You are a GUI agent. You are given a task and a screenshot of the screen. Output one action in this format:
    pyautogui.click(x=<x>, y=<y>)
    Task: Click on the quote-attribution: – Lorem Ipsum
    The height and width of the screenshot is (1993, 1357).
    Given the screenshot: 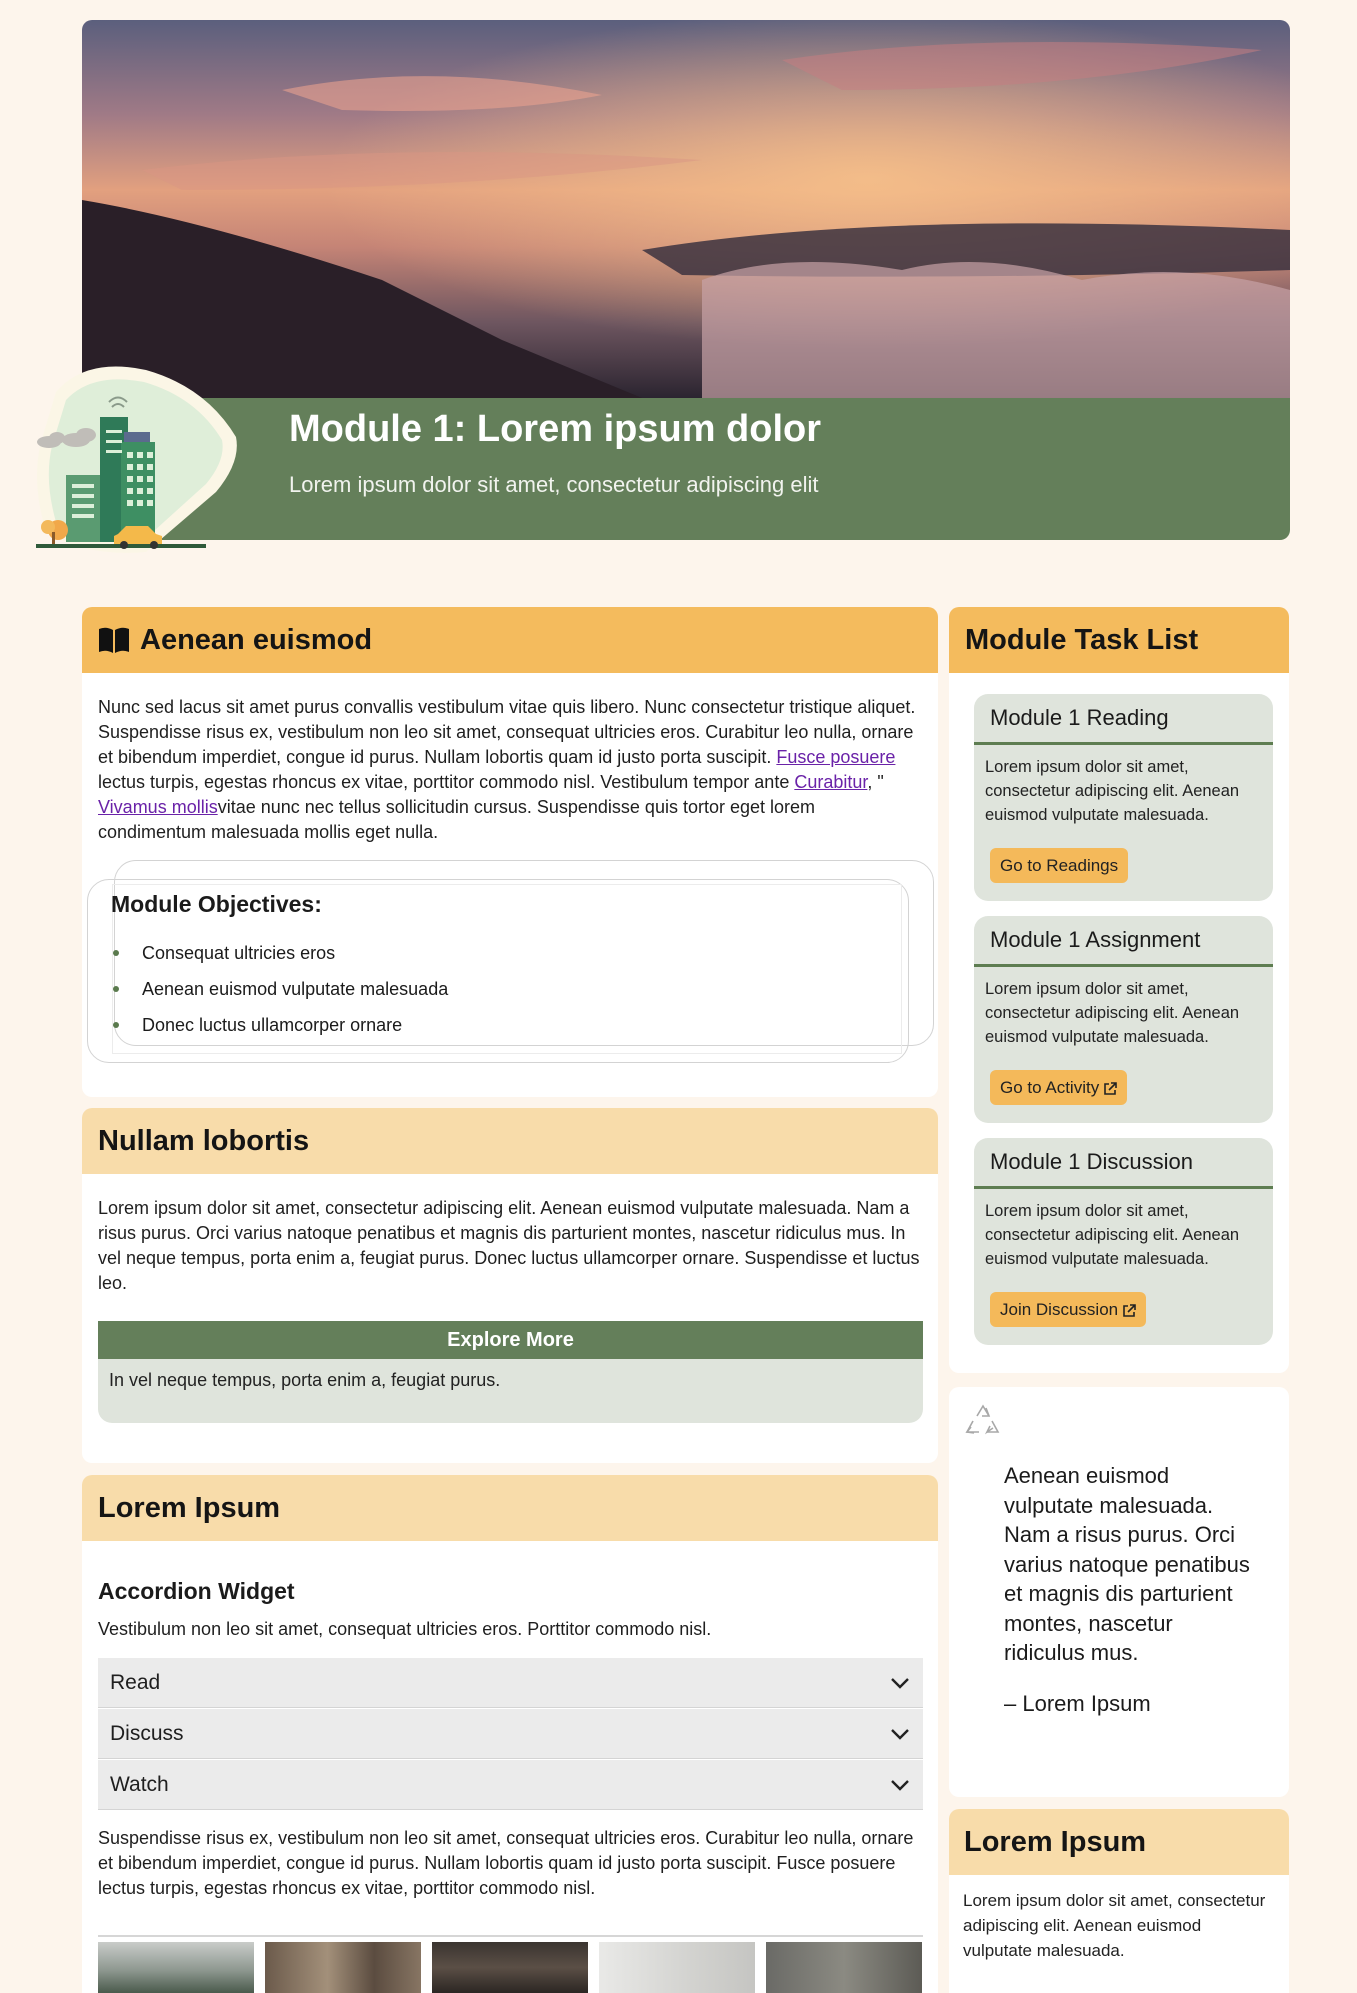 What is the action you would take?
    pyautogui.click(x=1077, y=1703)
    